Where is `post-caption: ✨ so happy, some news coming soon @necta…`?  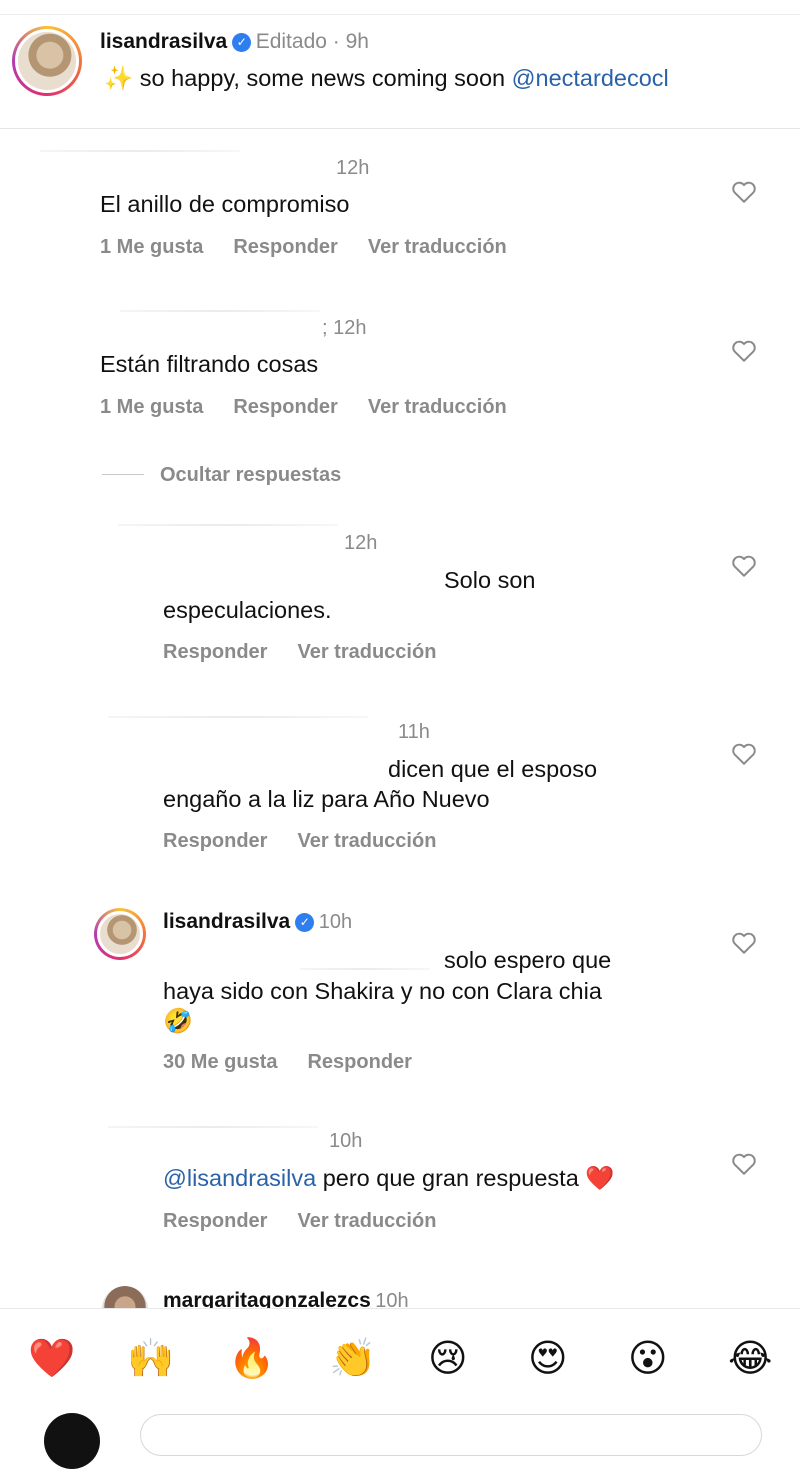
post-caption: ✨ so happy, some news coming soon @necta… is located at coordinates (386, 78).